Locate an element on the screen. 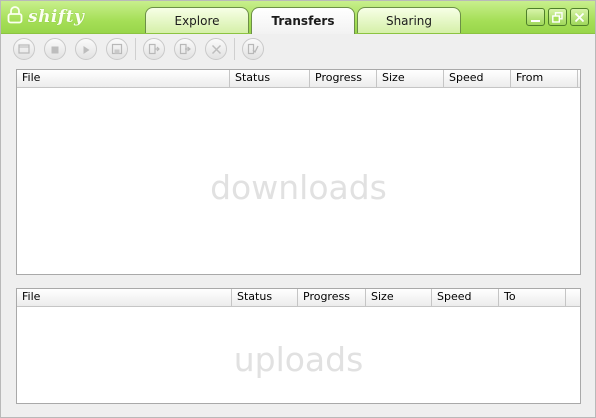  close-icon is located at coordinates (579, 17).